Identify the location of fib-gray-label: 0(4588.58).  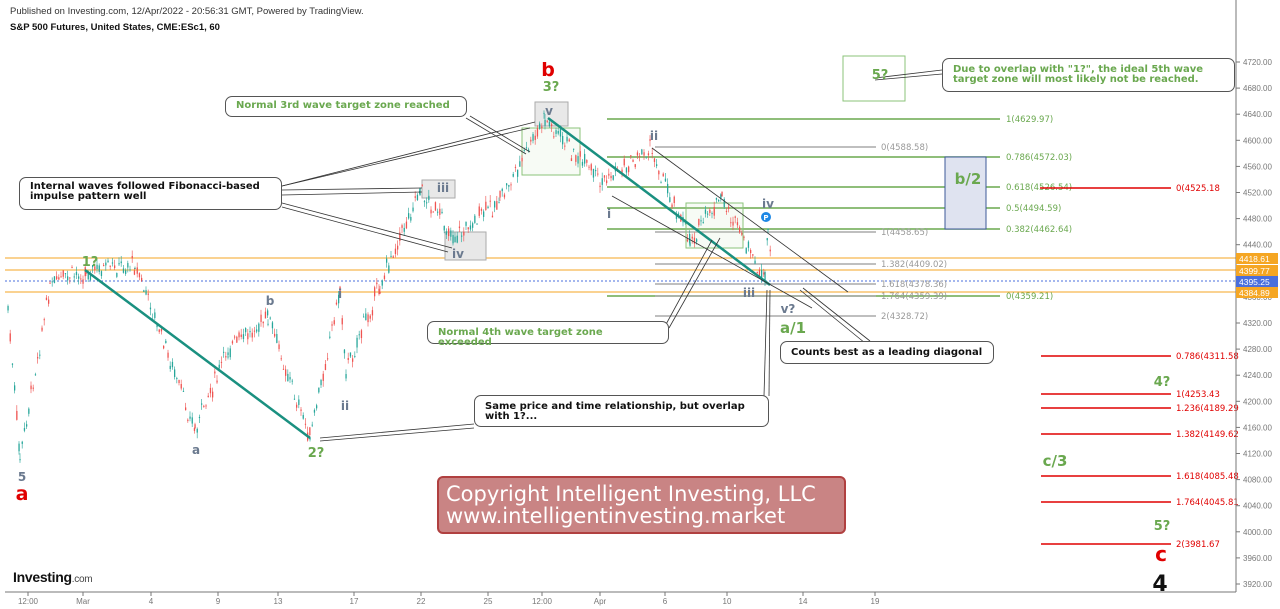
(904, 148).